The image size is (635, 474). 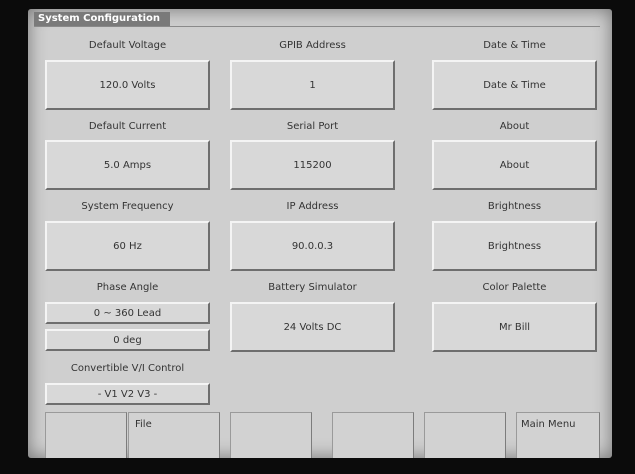 I want to click on function-key-main-menu: Main Menu, so click(x=558, y=435).